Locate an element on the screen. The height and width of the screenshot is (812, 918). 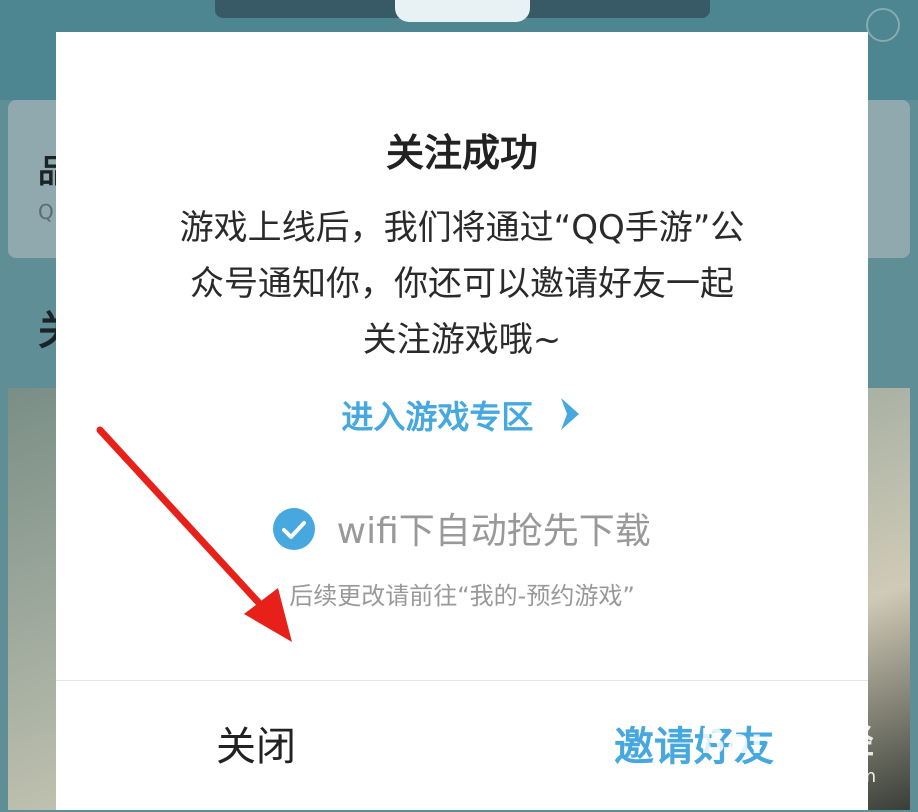
watermark-logo: Bai du 经验 is located at coordinates (787, 766).